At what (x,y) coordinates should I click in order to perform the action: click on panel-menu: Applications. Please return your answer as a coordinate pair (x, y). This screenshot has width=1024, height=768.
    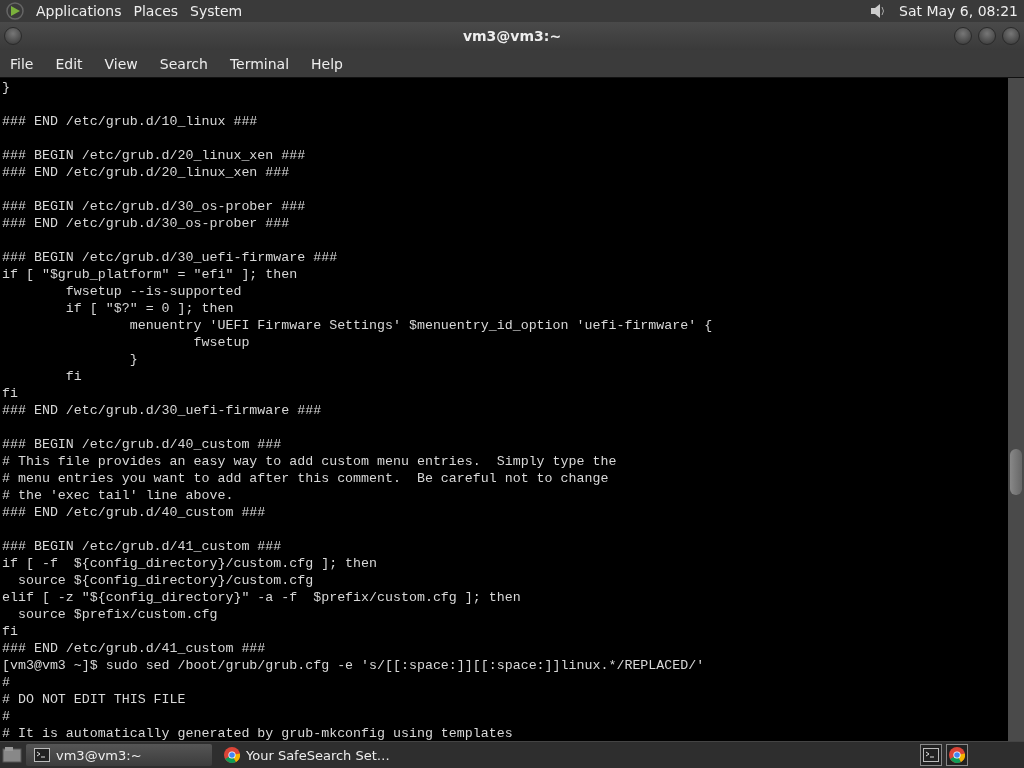
    Looking at the image, I should click on (79, 11).